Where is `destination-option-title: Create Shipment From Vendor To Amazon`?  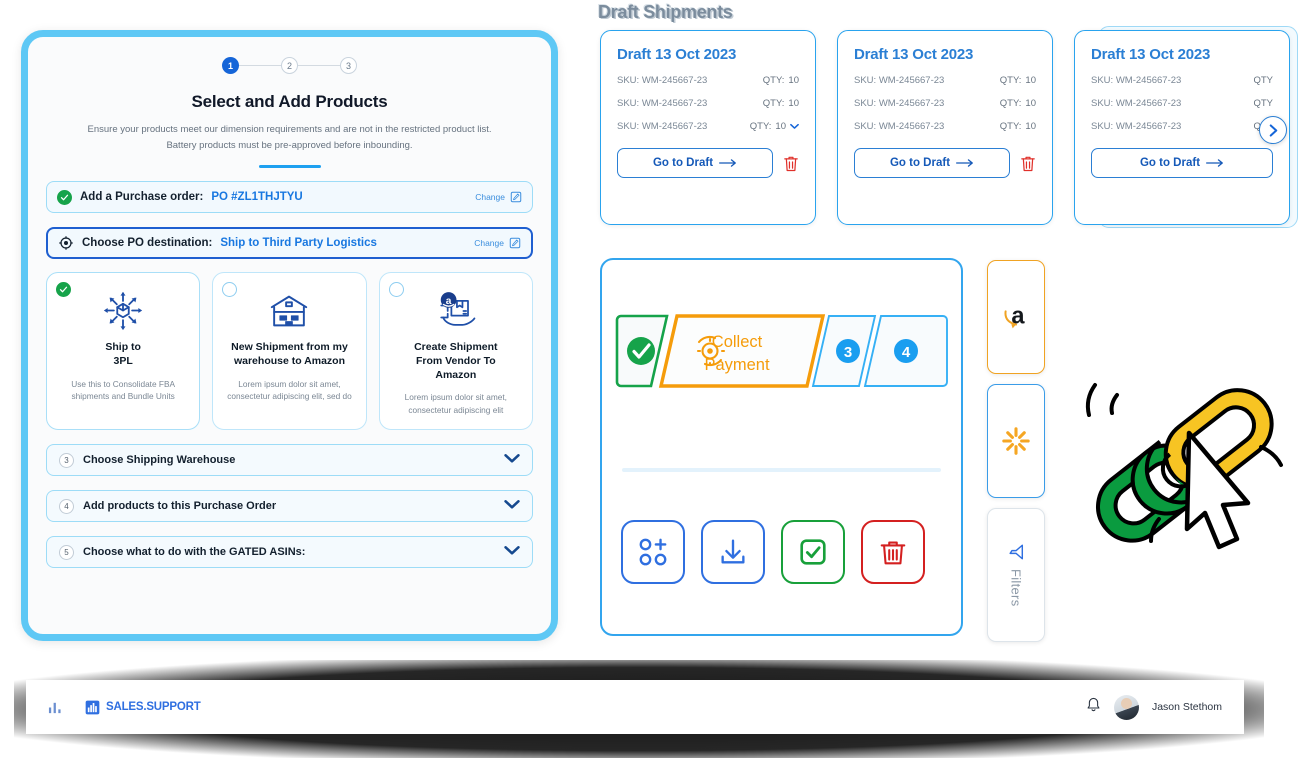
destination-option-title: Create Shipment From Vendor To Amazon is located at coordinates (456, 361).